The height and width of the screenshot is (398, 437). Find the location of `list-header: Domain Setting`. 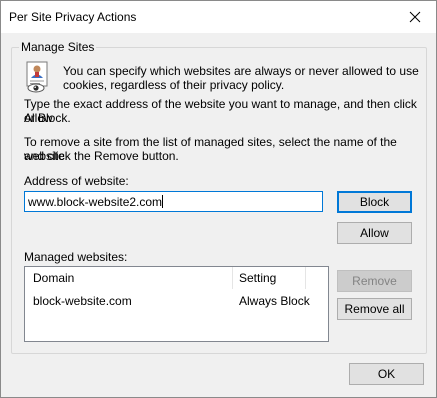

list-header: Domain Setting is located at coordinates (176, 278).